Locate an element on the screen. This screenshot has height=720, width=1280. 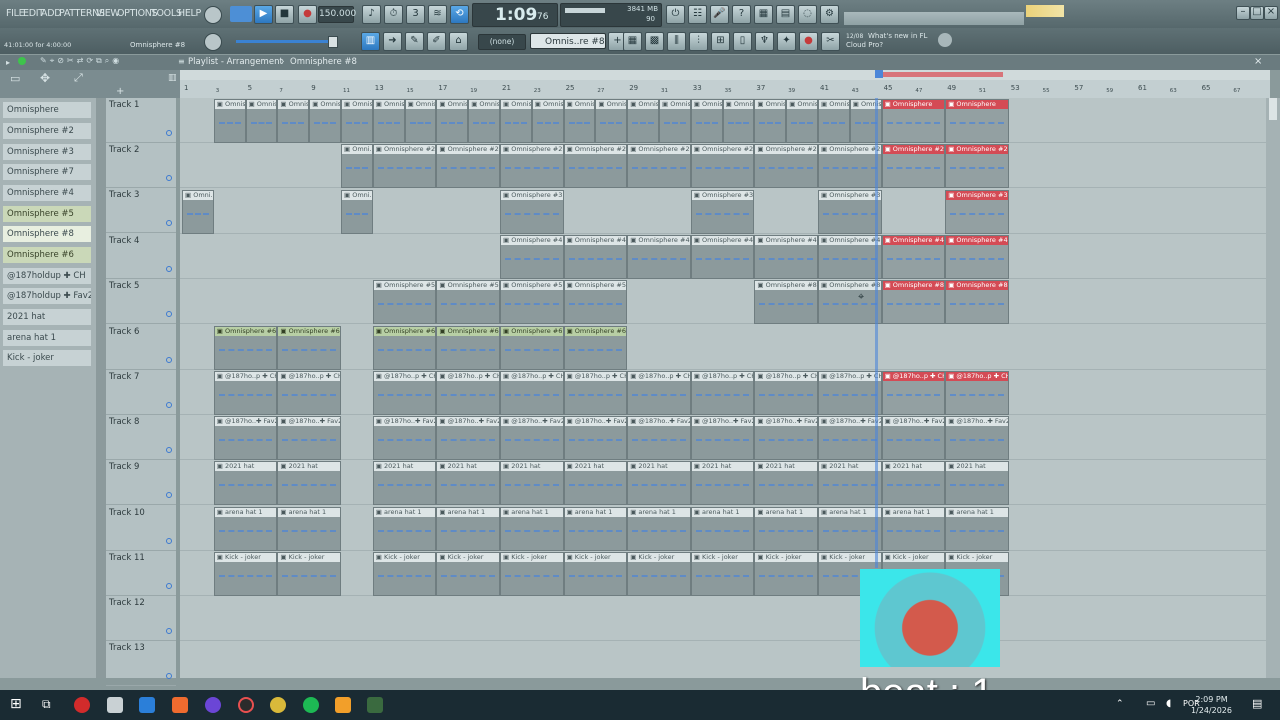
track-header: Track 7 is located at coordinates (141, 392).